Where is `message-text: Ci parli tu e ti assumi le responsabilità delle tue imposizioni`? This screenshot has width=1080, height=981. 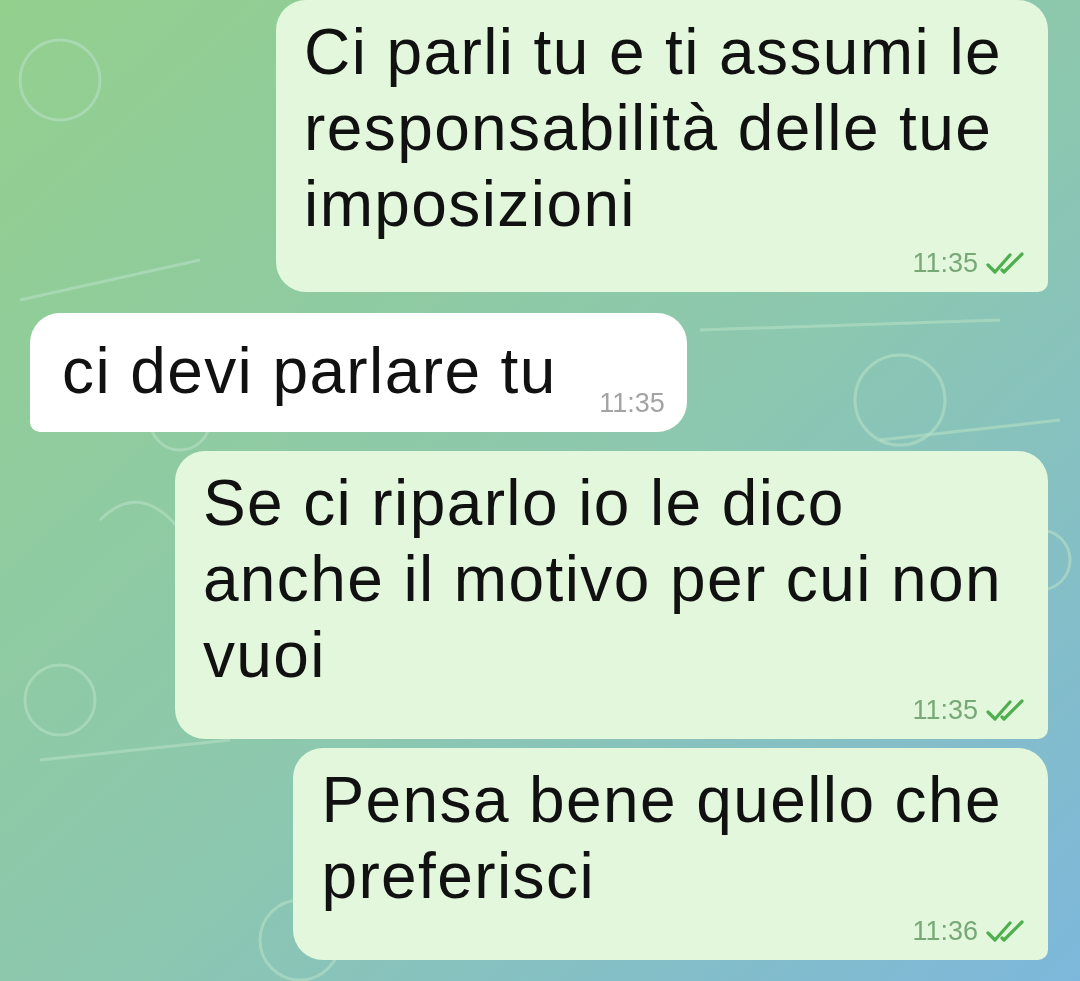 message-text: Ci parli tu e ti assumi le responsabilità delle tue imposizioni is located at coordinates (653, 128).